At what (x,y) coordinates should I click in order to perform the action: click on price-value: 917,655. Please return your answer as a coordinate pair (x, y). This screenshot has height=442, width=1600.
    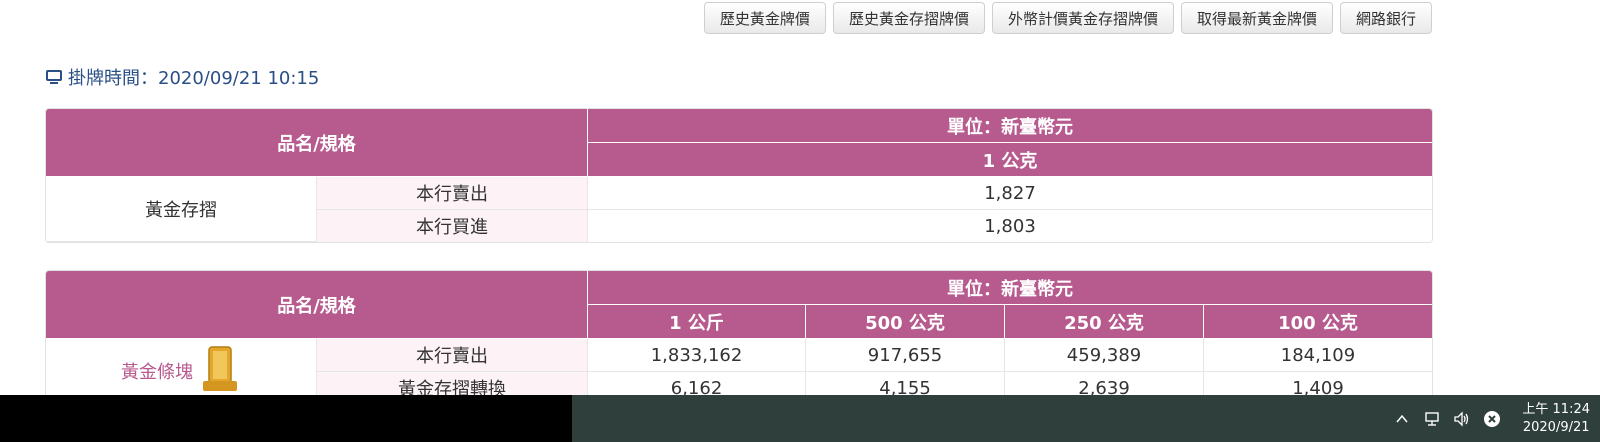
    Looking at the image, I should click on (906, 355).